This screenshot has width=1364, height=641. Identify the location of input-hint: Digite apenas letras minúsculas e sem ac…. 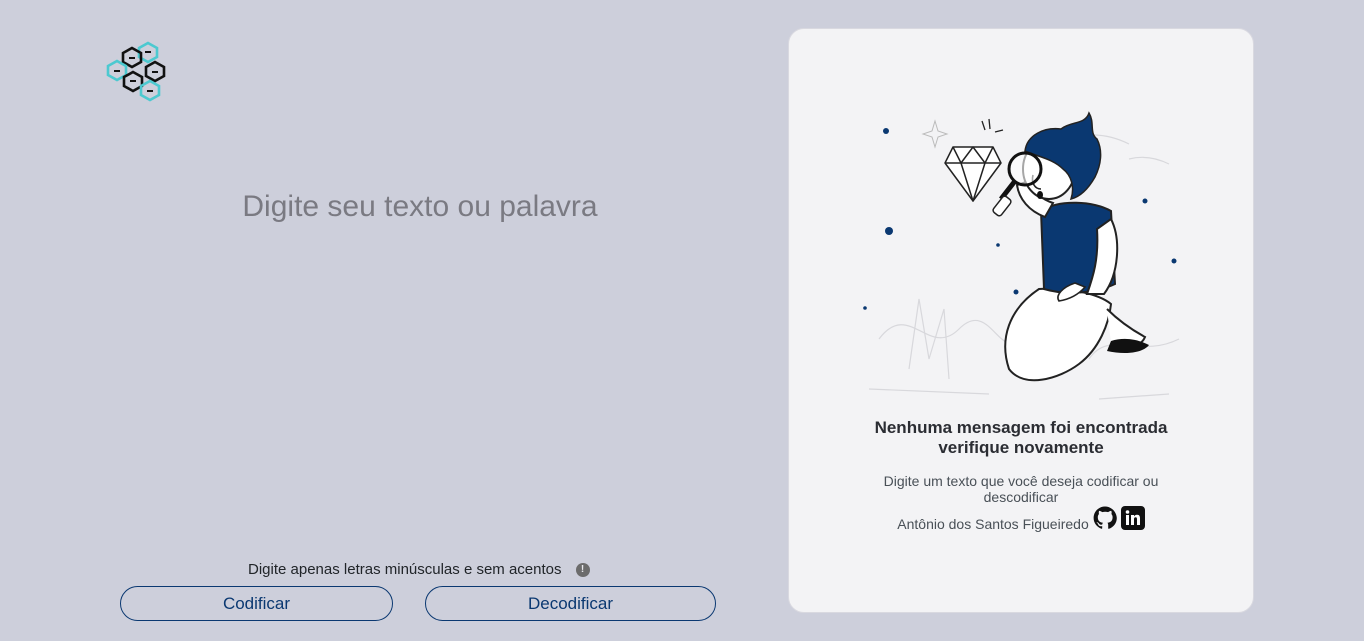
(419, 569).